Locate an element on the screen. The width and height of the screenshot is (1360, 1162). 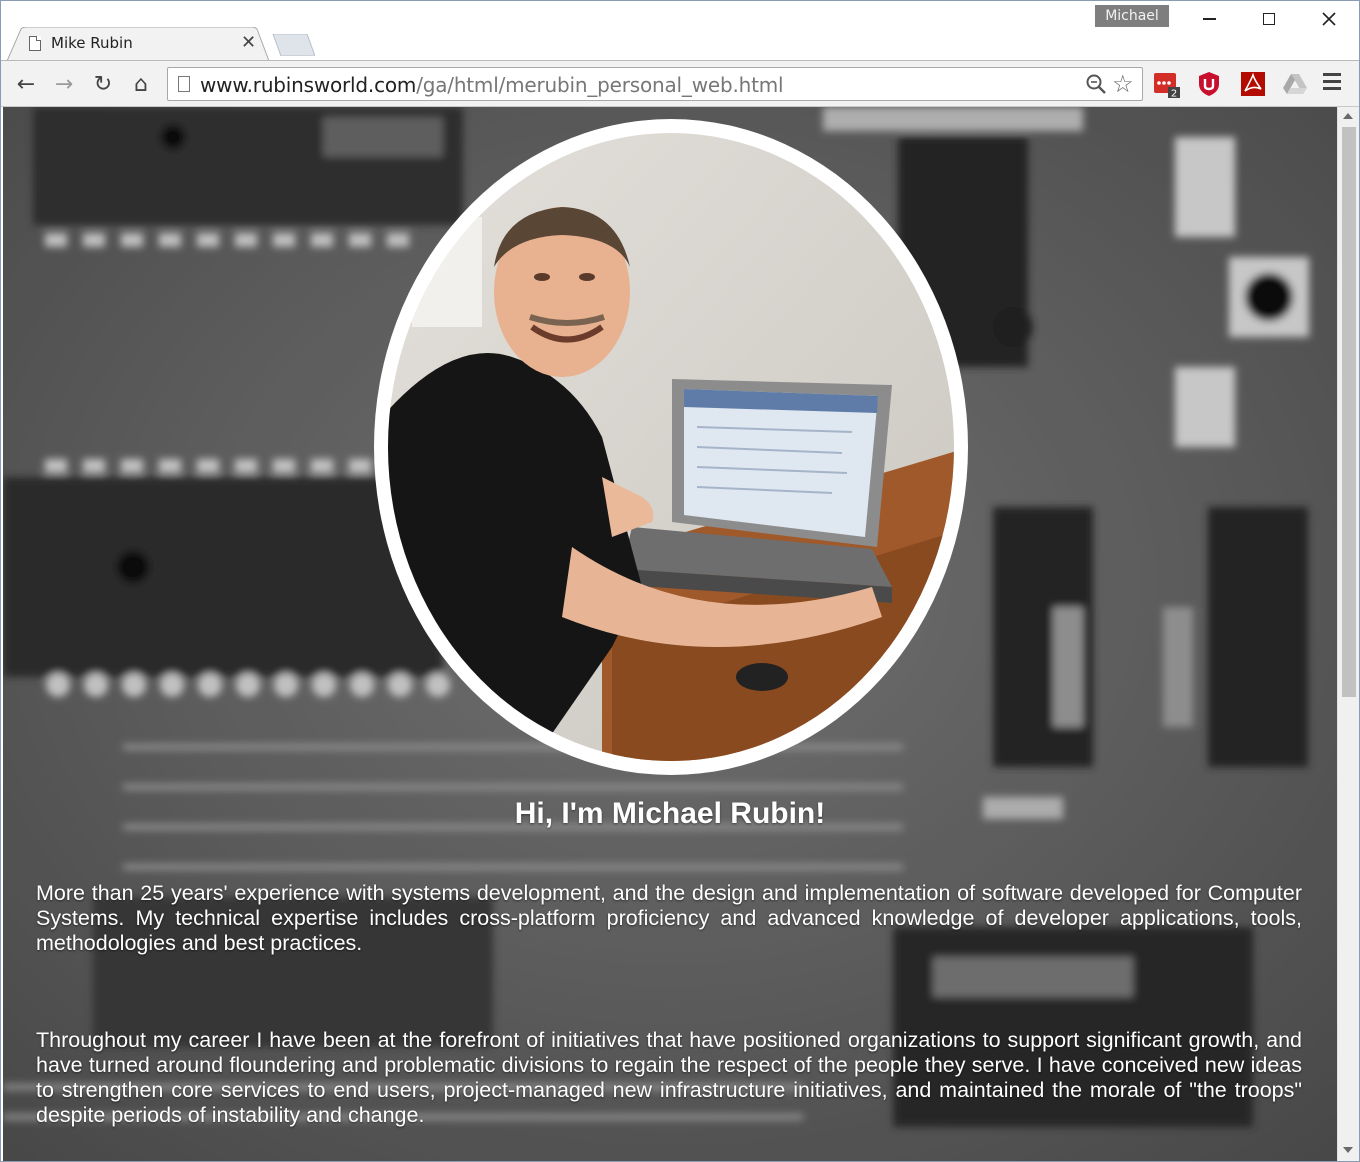
maximize-icon is located at coordinates (1269, 19).